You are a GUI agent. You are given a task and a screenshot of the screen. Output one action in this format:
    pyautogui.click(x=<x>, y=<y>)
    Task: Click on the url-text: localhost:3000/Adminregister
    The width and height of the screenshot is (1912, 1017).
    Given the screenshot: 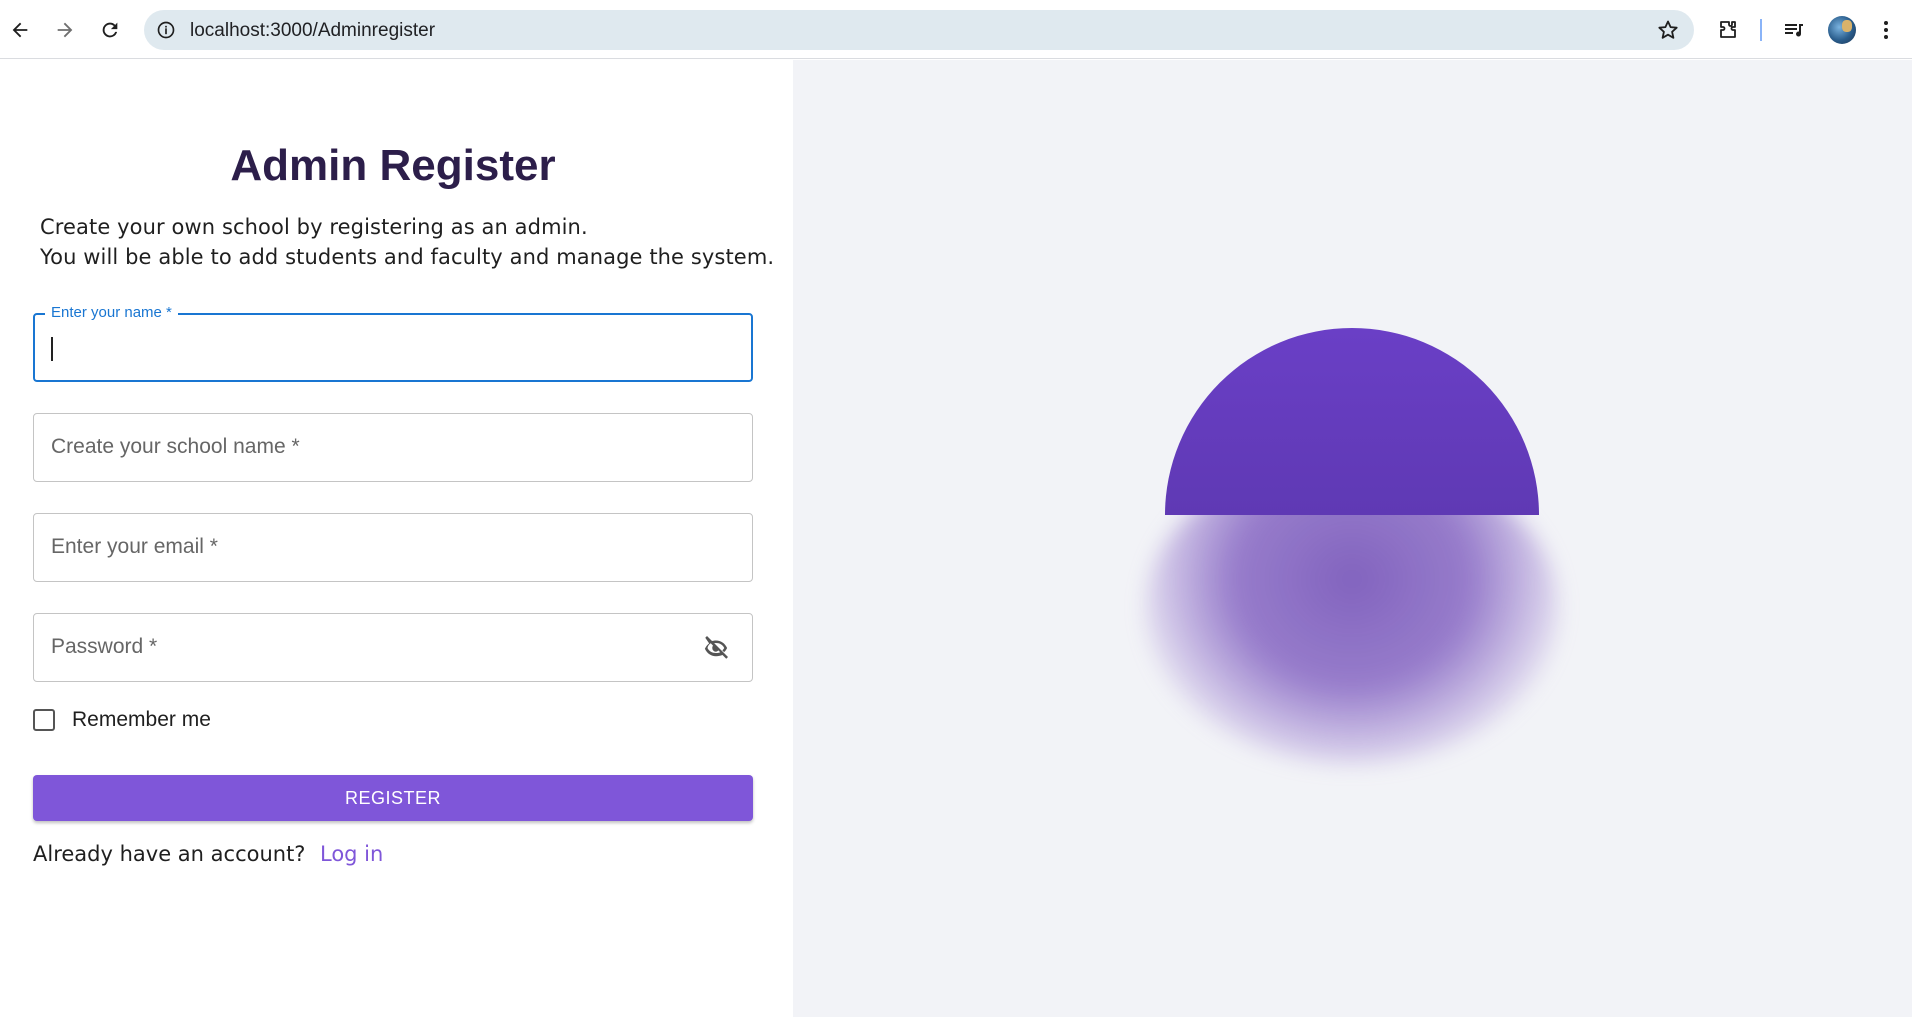 What is the action you would take?
    pyautogui.click(x=312, y=31)
    